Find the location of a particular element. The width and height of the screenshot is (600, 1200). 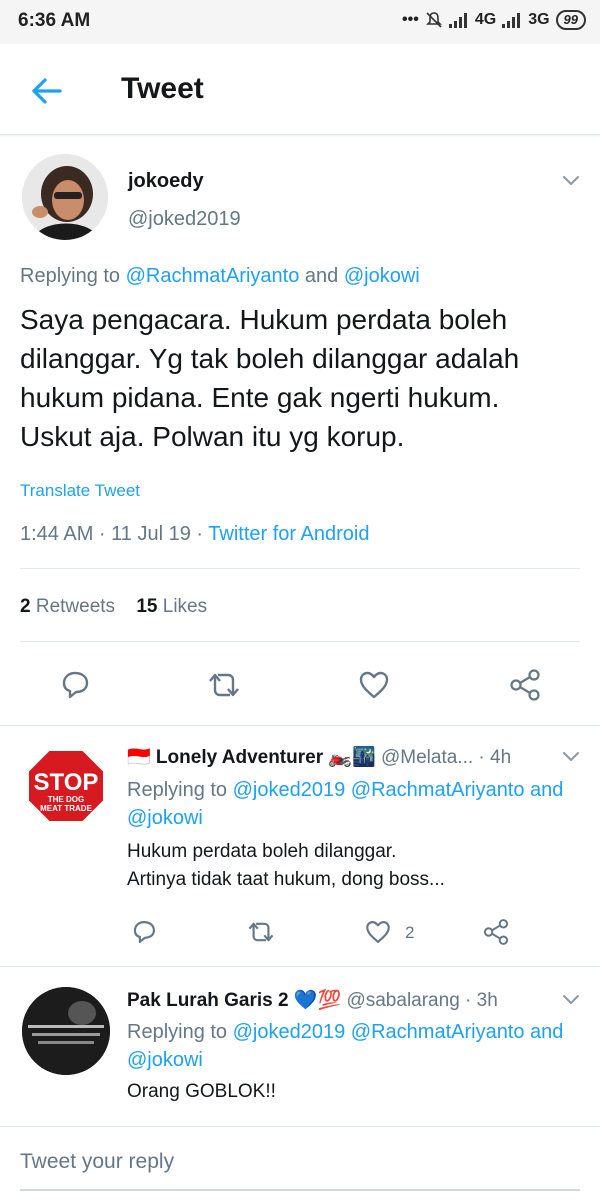

reply-header: 🇮🇩 Lonely Adventurer 🏍️🌃 @Melata... · 4h is located at coordinates (319, 757).